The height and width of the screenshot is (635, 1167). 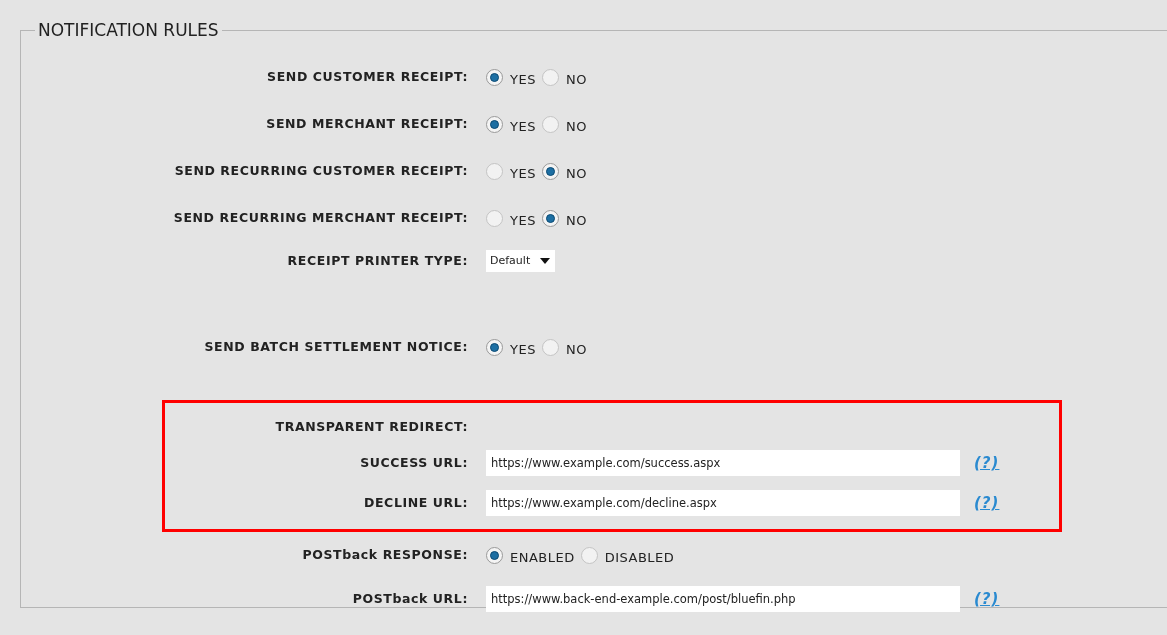 I want to click on field-label: POSTback URL:, so click(x=410, y=598).